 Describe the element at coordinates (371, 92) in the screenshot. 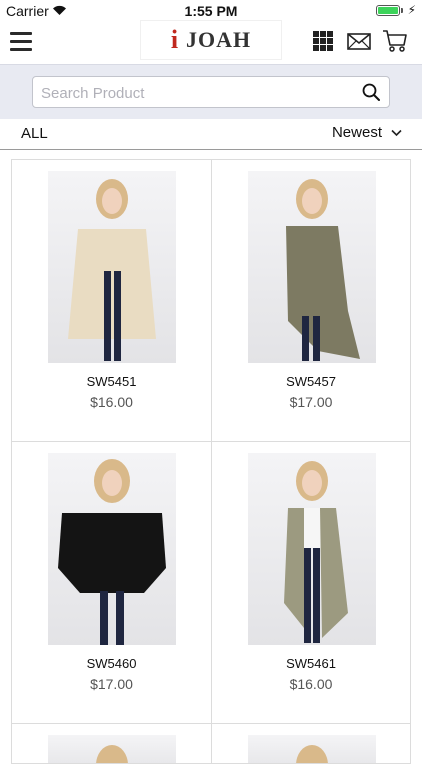

I see `search-icon` at that location.